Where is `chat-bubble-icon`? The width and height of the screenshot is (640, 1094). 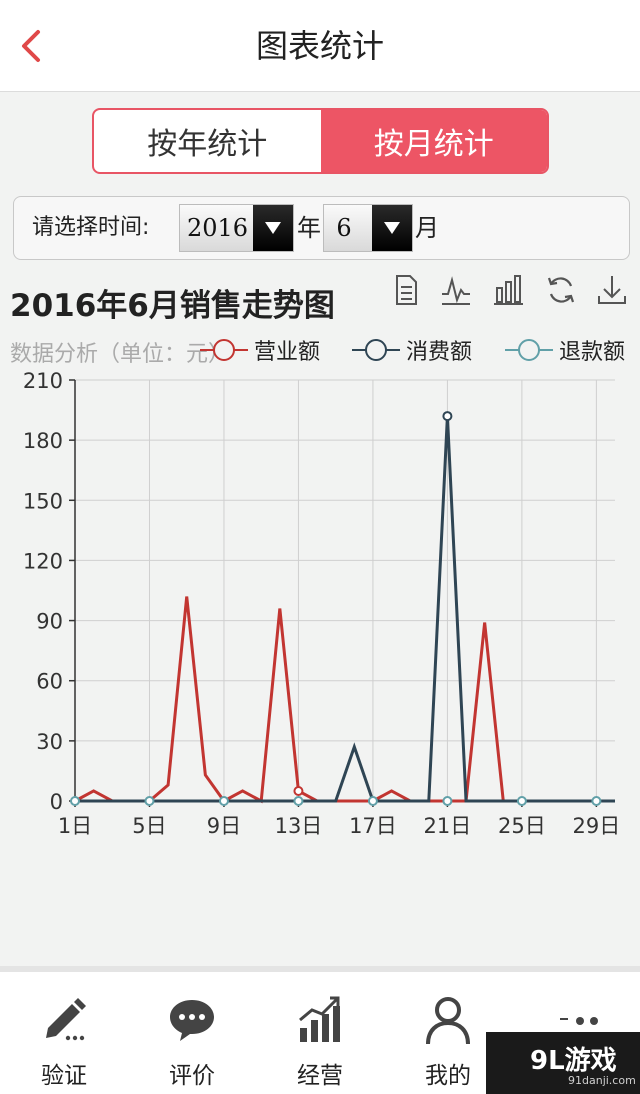
chat-bubble-icon is located at coordinates (192, 1020).